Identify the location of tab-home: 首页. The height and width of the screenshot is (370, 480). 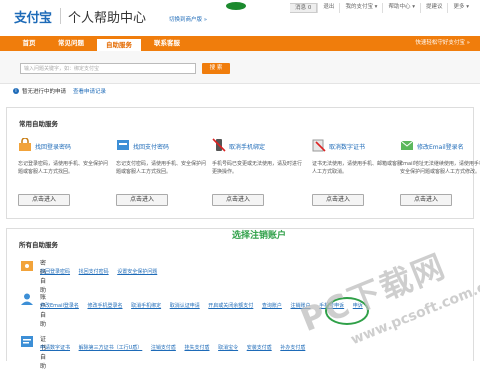
(29, 43).